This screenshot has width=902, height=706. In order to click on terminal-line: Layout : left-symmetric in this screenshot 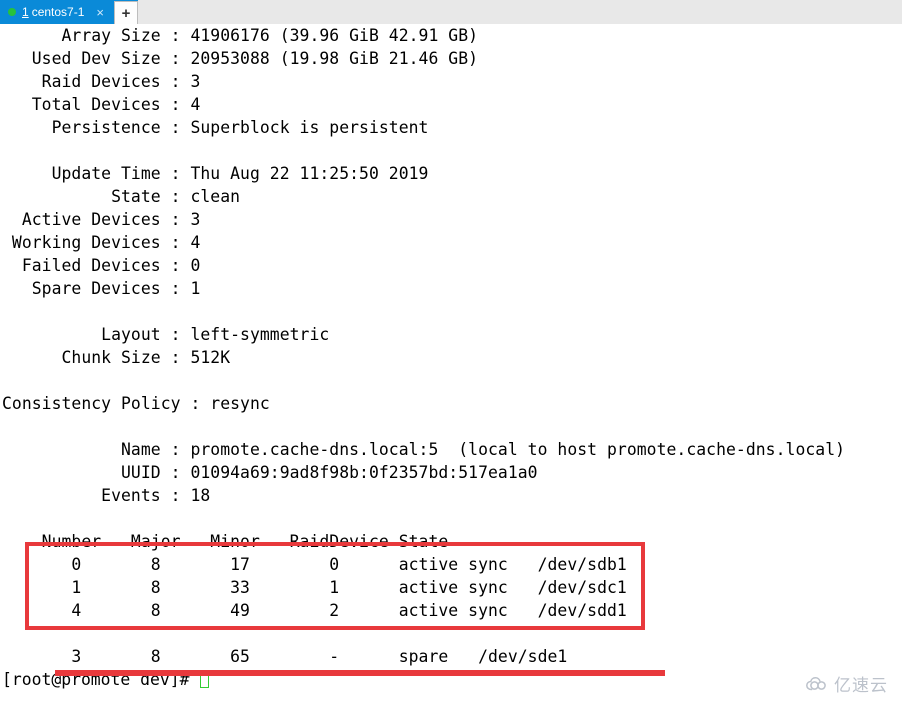, I will do `click(166, 334)`.